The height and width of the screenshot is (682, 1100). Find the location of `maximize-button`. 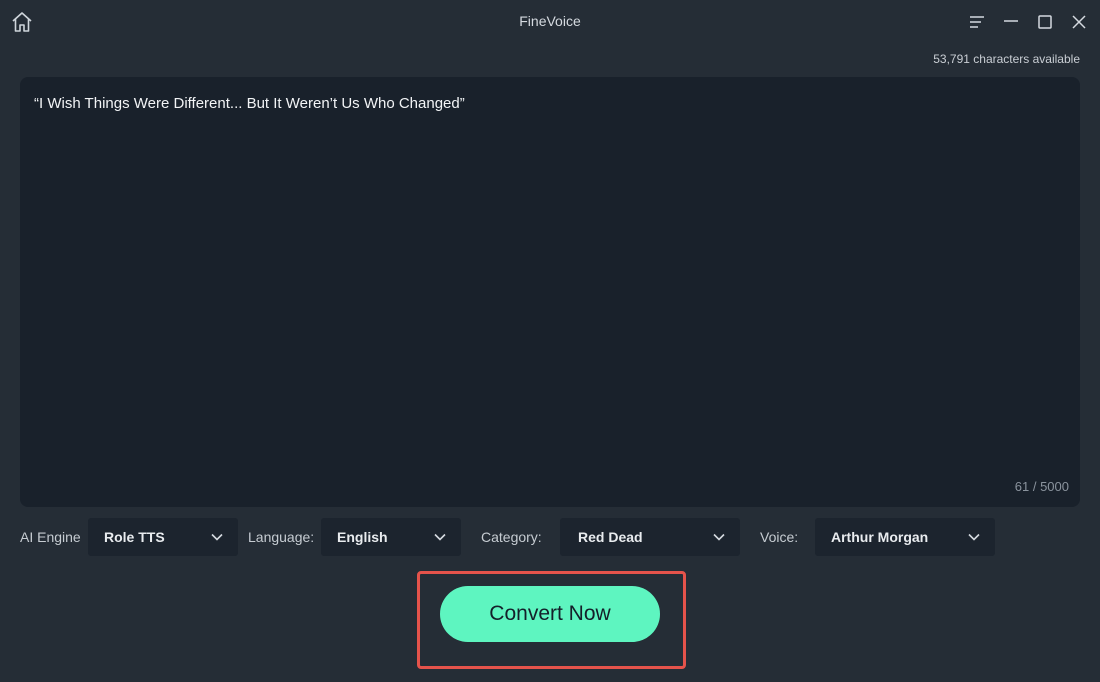

maximize-button is located at coordinates (1045, 22).